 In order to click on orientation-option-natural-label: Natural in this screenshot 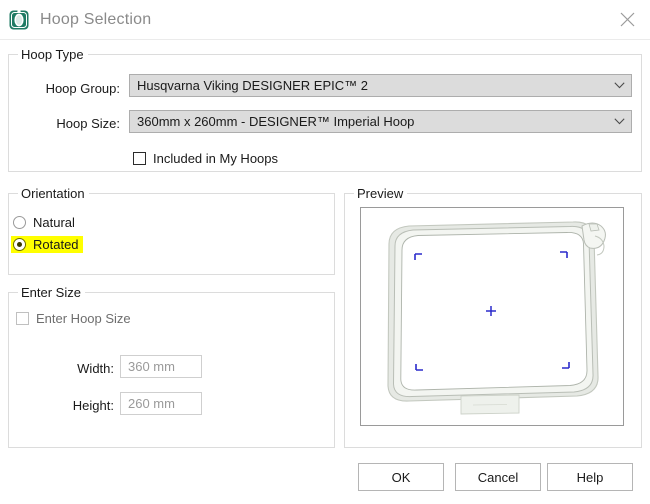, I will do `click(54, 222)`.